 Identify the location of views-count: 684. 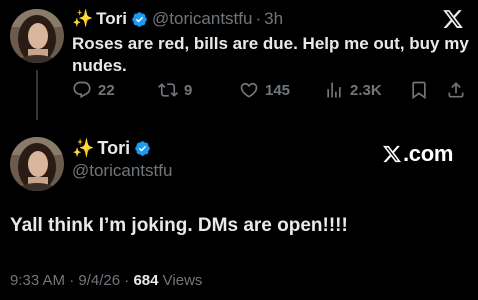
(146, 280).